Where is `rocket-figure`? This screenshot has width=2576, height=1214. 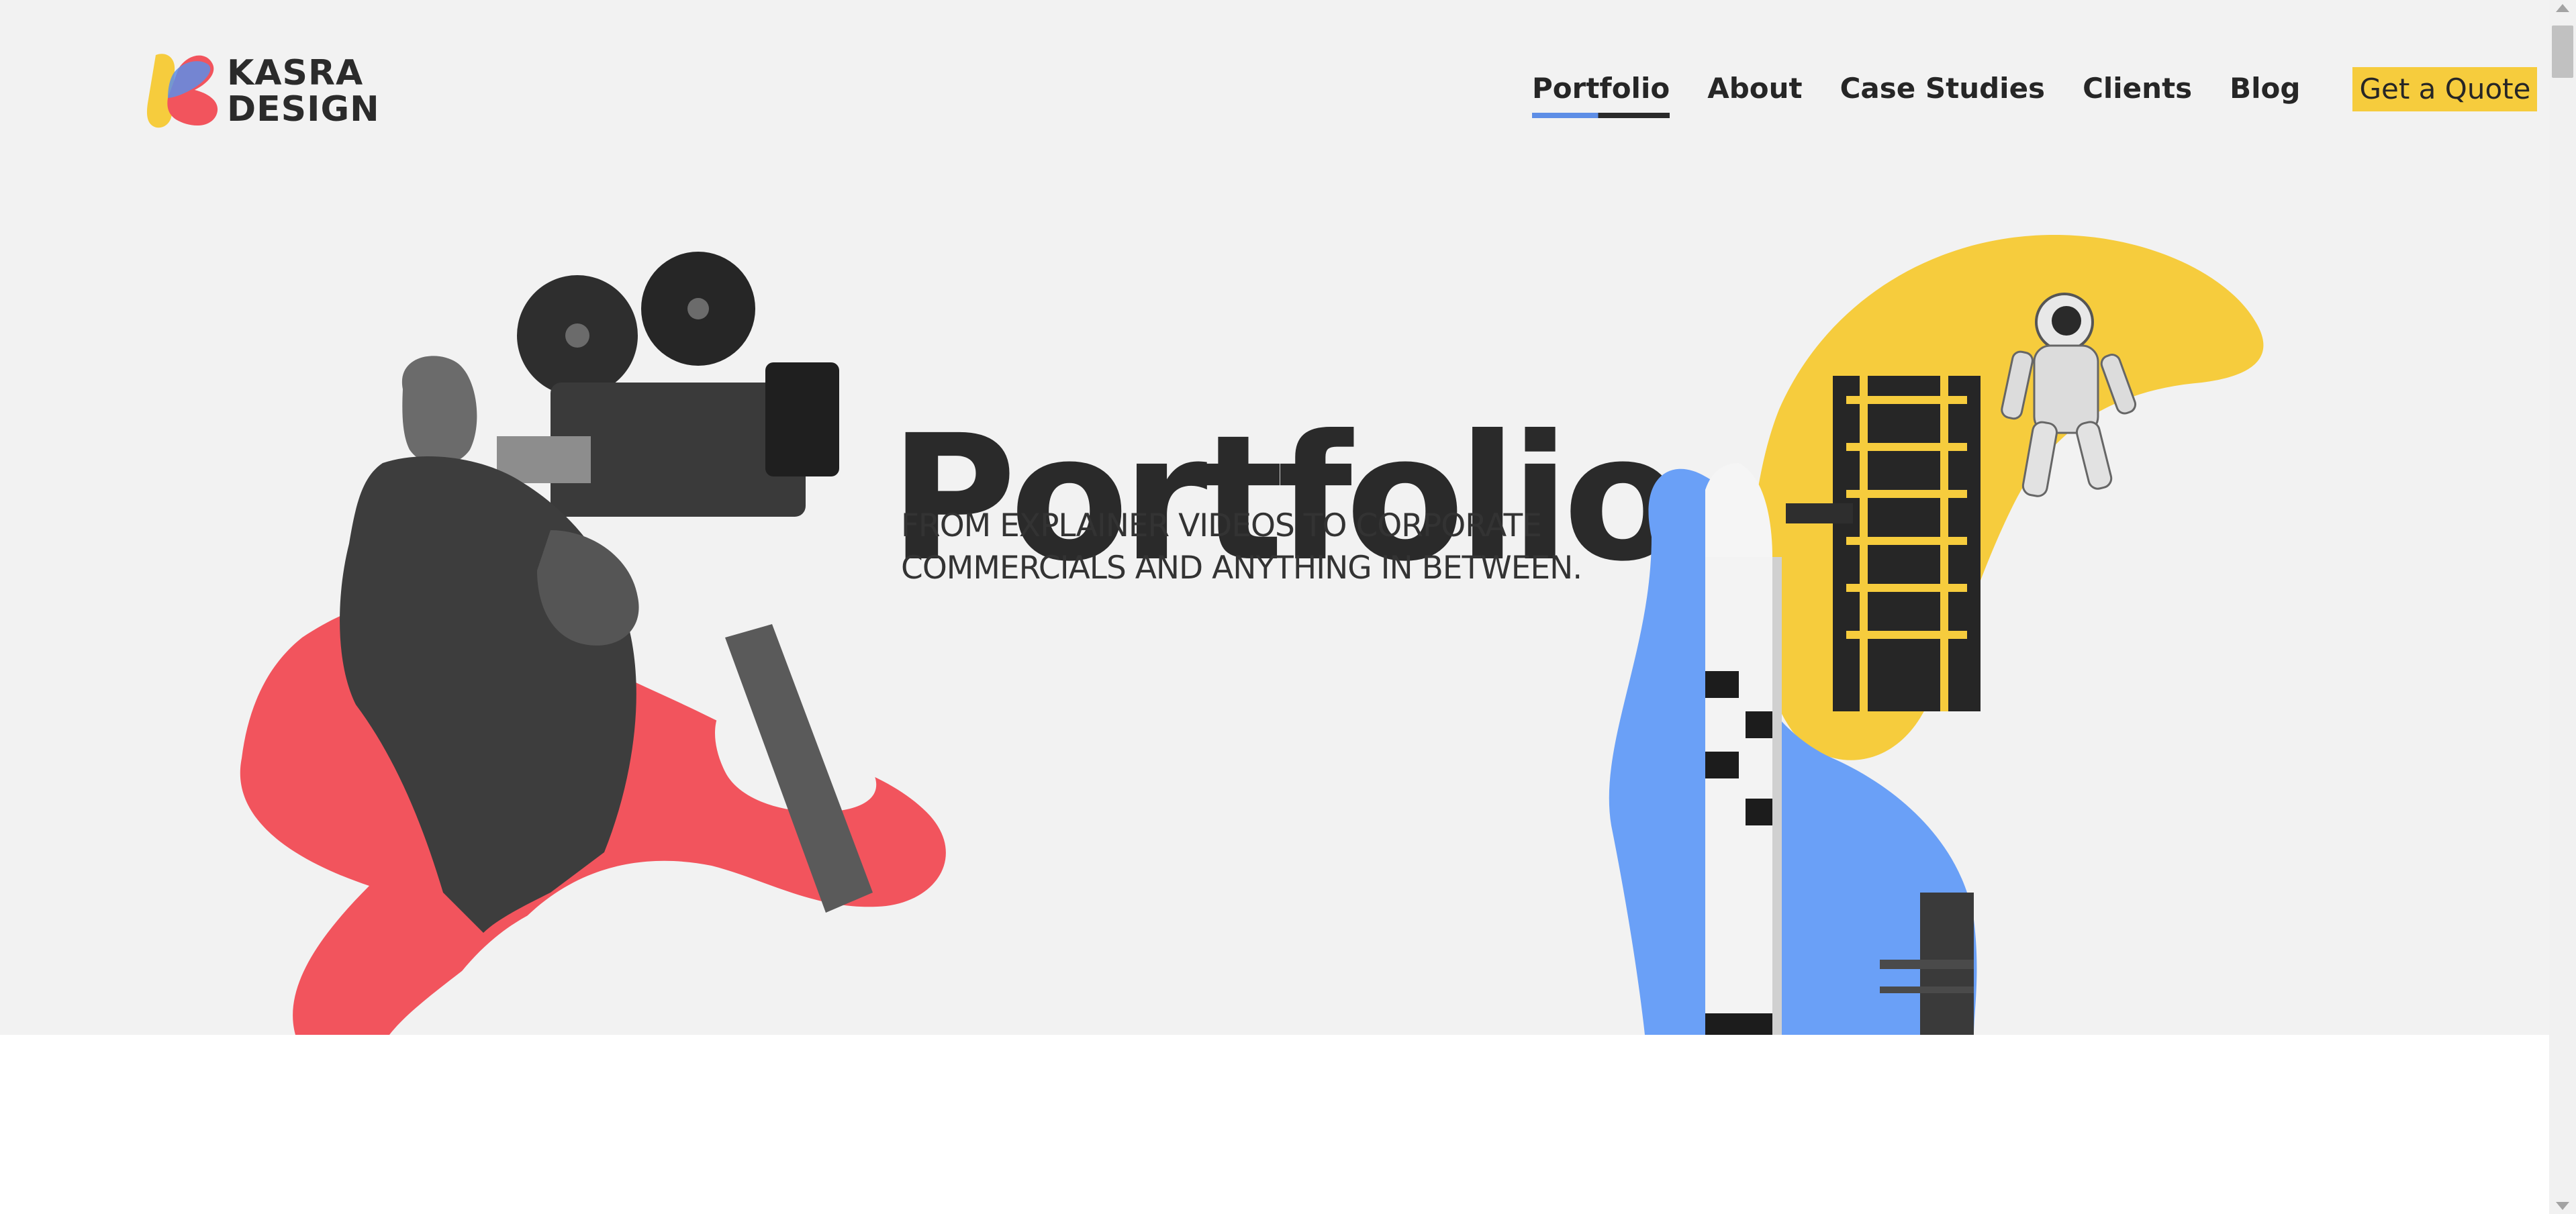 rocket-figure is located at coordinates (1743, 749).